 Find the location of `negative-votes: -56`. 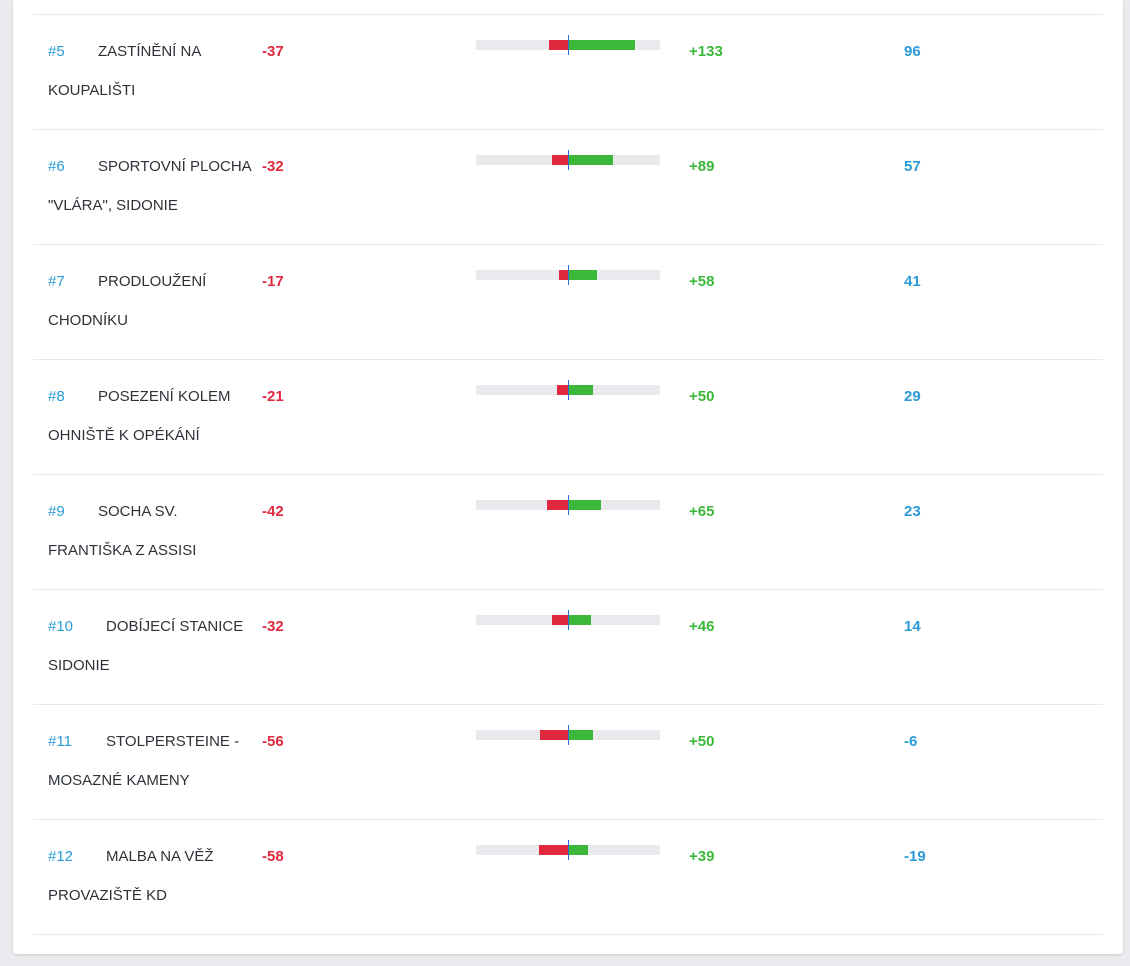

negative-votes: -56 is located at coordinates (273, 741).